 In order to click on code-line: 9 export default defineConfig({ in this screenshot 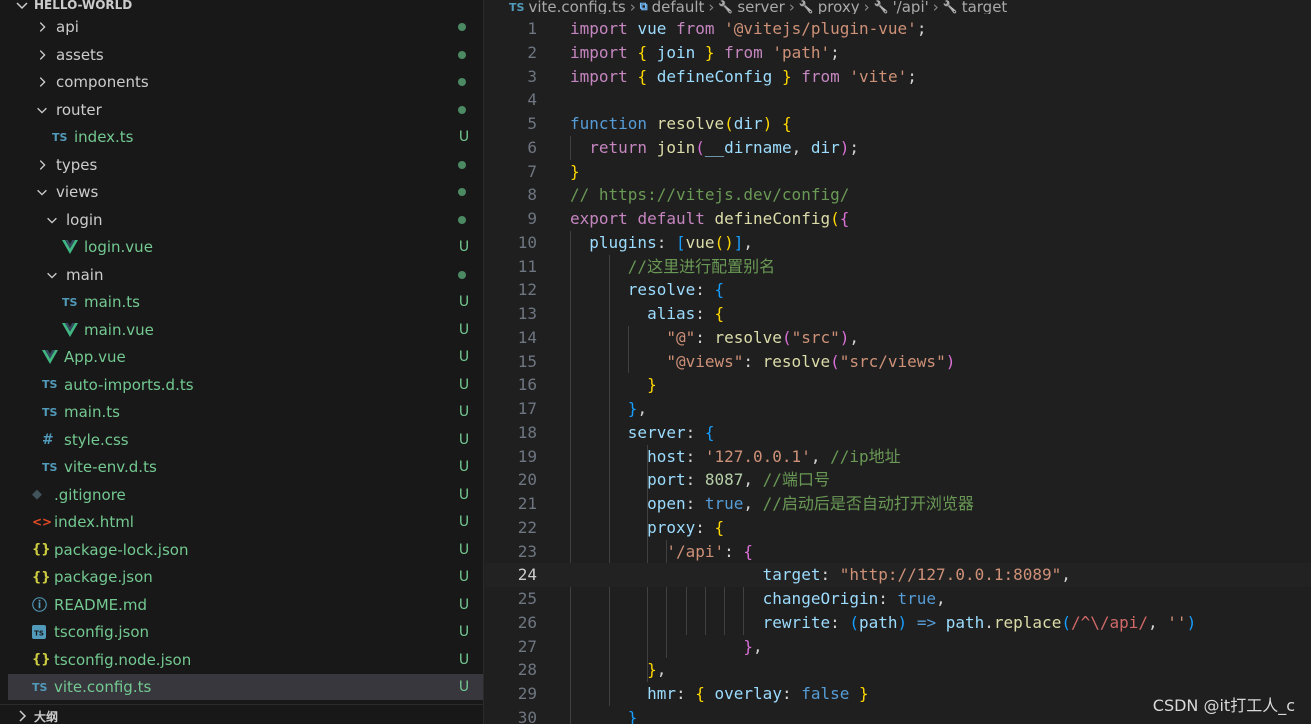, I will do `click(898, 219)`.